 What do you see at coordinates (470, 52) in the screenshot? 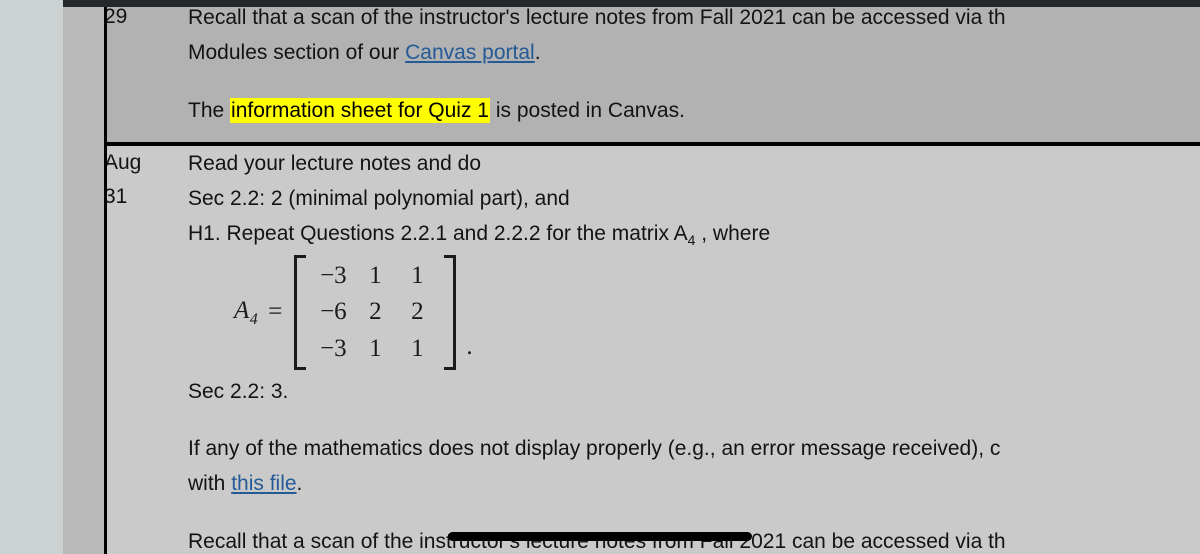
I see `canvas-portal-link: Canvas portal` at bounding box center [470, 52].